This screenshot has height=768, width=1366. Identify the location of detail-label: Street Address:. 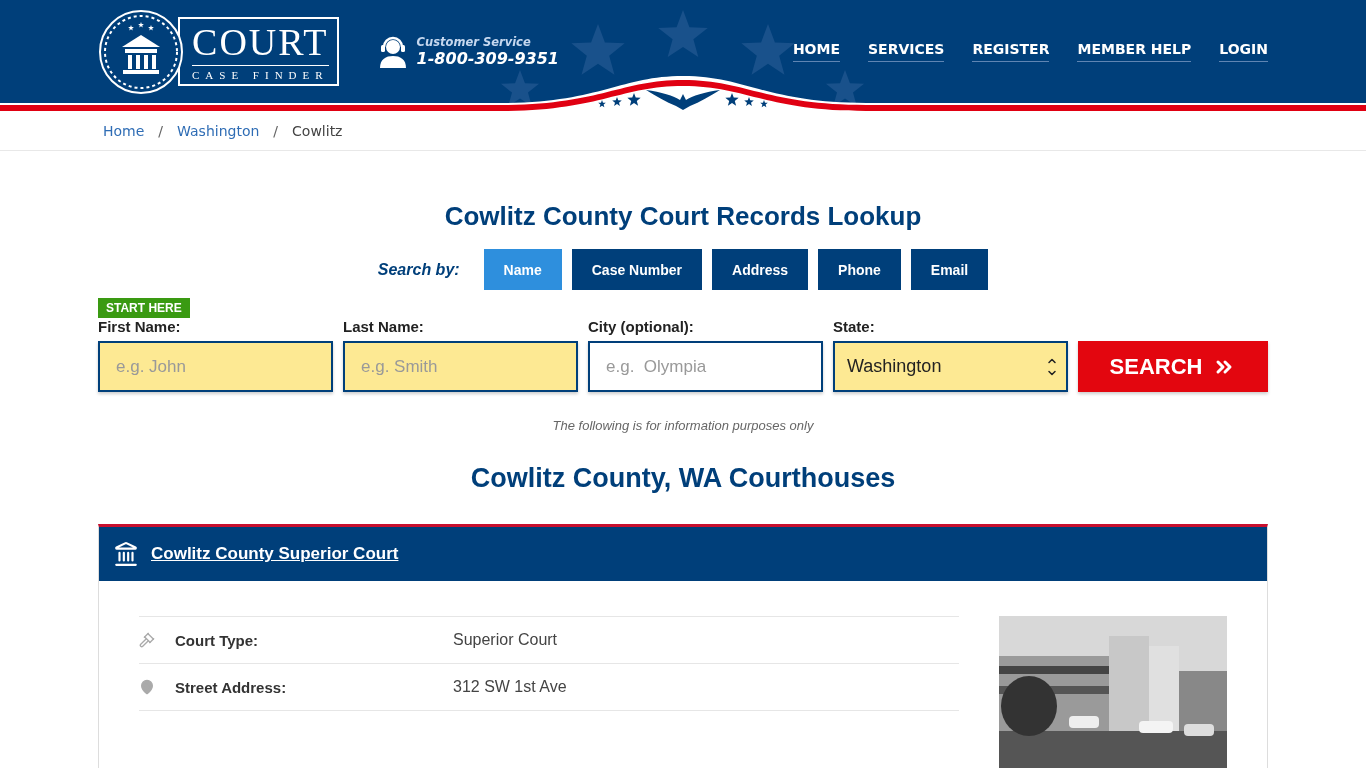
(231, 687).